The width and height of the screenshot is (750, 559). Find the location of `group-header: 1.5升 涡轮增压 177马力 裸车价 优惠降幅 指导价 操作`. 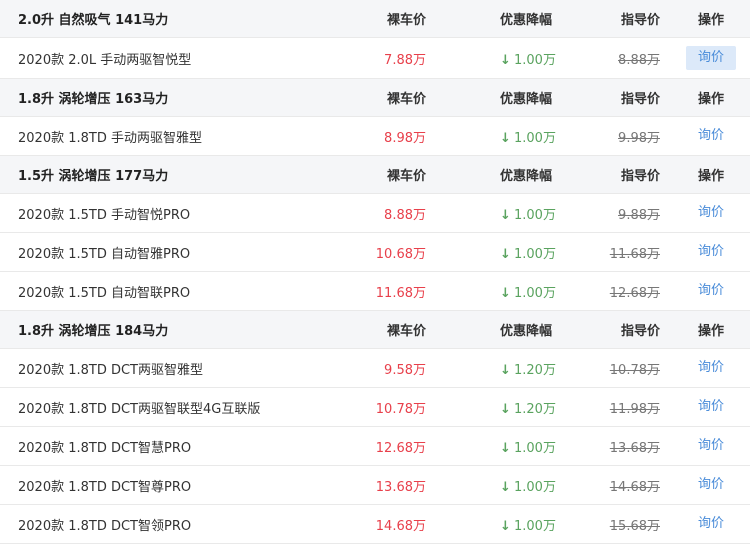

group-header: 1.5升 涡轮增压 177马力 裸车价 优惠降幅 指导价 操作 is located at coordinates (375, 175).